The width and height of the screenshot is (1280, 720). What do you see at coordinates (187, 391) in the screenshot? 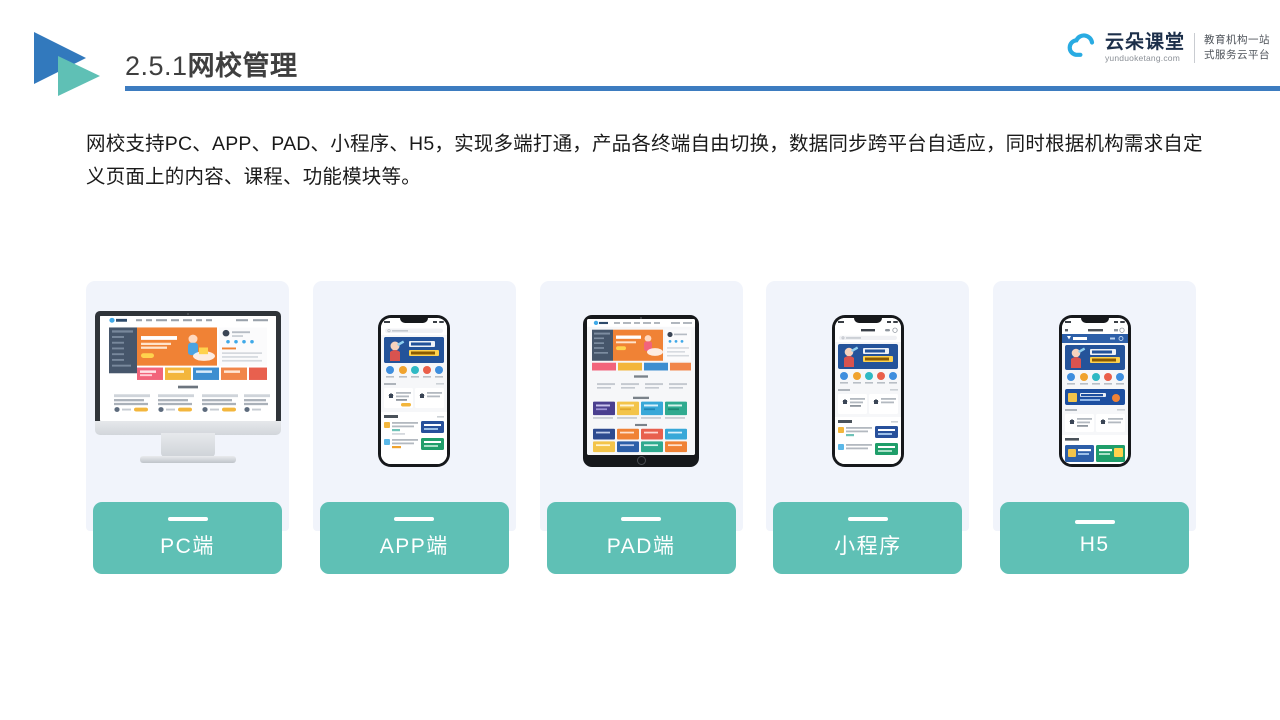
I see `device-mockup-imac` at bounding box center [187, 391].